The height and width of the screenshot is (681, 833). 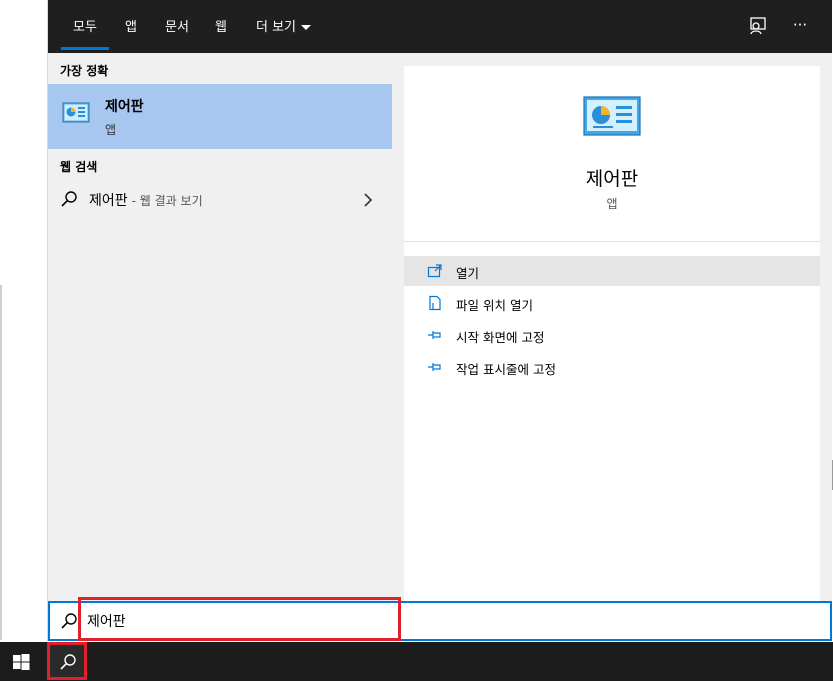 I want to click on windows-start-icon, so click(x=21, y=662).